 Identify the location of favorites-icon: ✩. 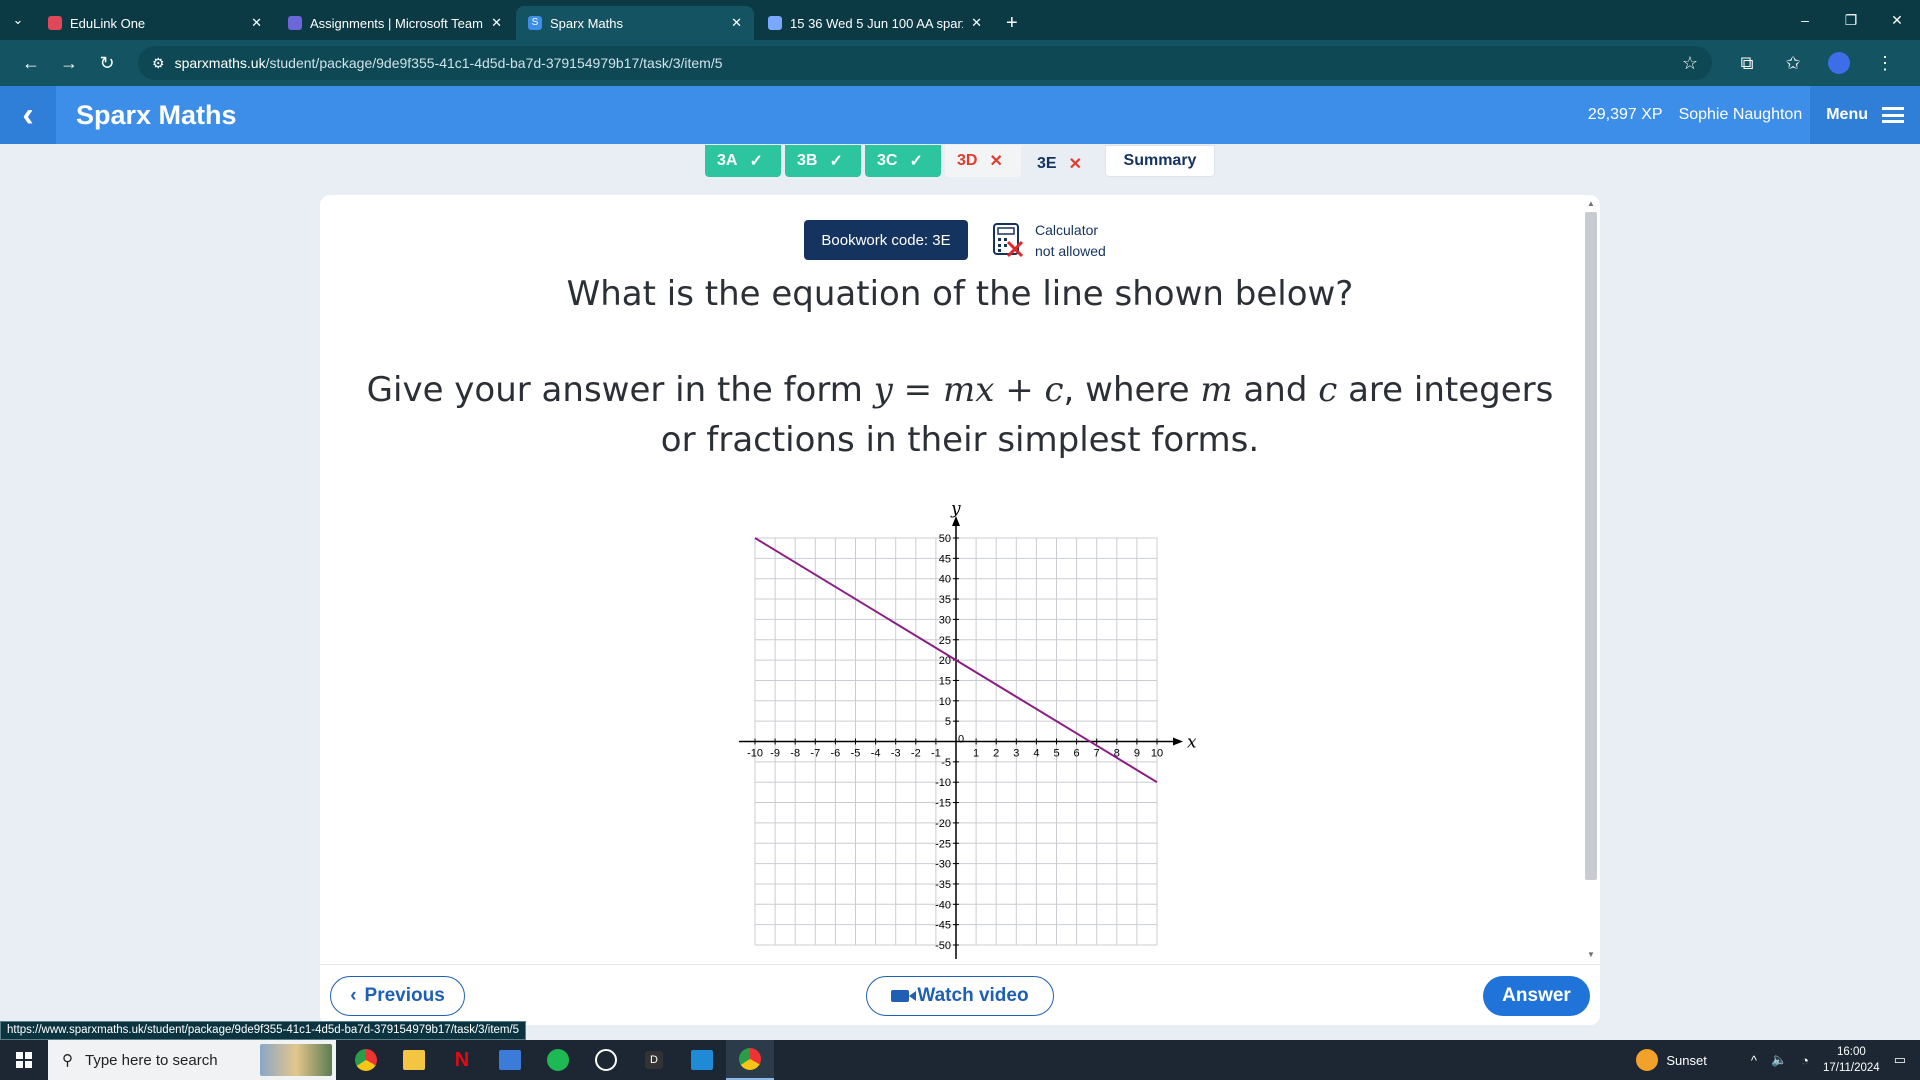
(1793, 63).